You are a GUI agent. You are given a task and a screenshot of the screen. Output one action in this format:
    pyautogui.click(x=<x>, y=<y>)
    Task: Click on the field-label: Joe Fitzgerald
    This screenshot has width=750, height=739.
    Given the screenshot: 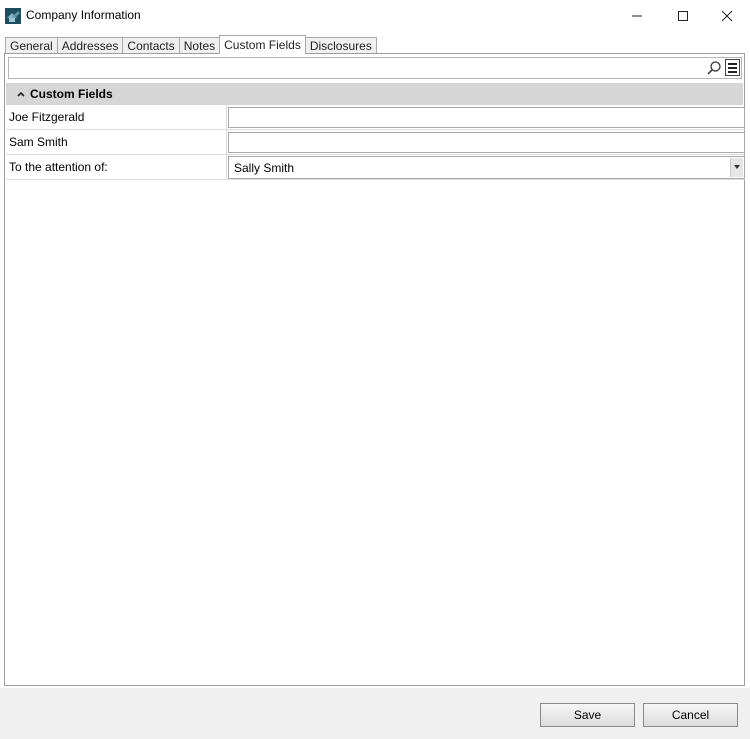 What is the action you would take?
    pyautogui.click(x=47, y=117)
    